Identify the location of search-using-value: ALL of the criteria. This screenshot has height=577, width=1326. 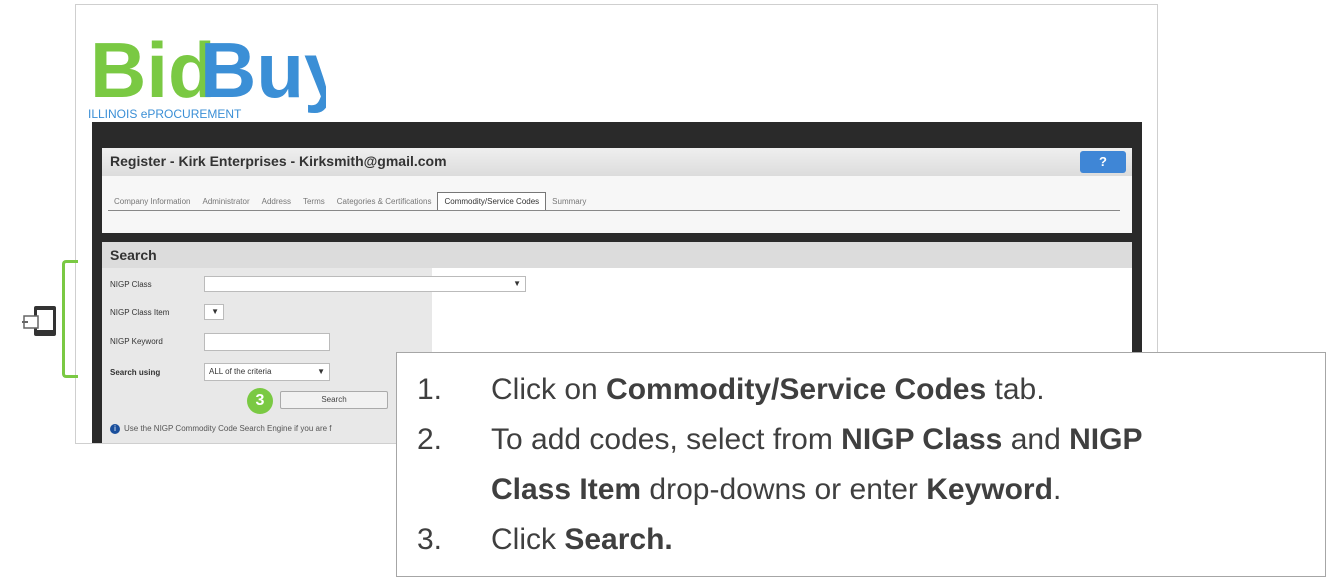
(240, 371).